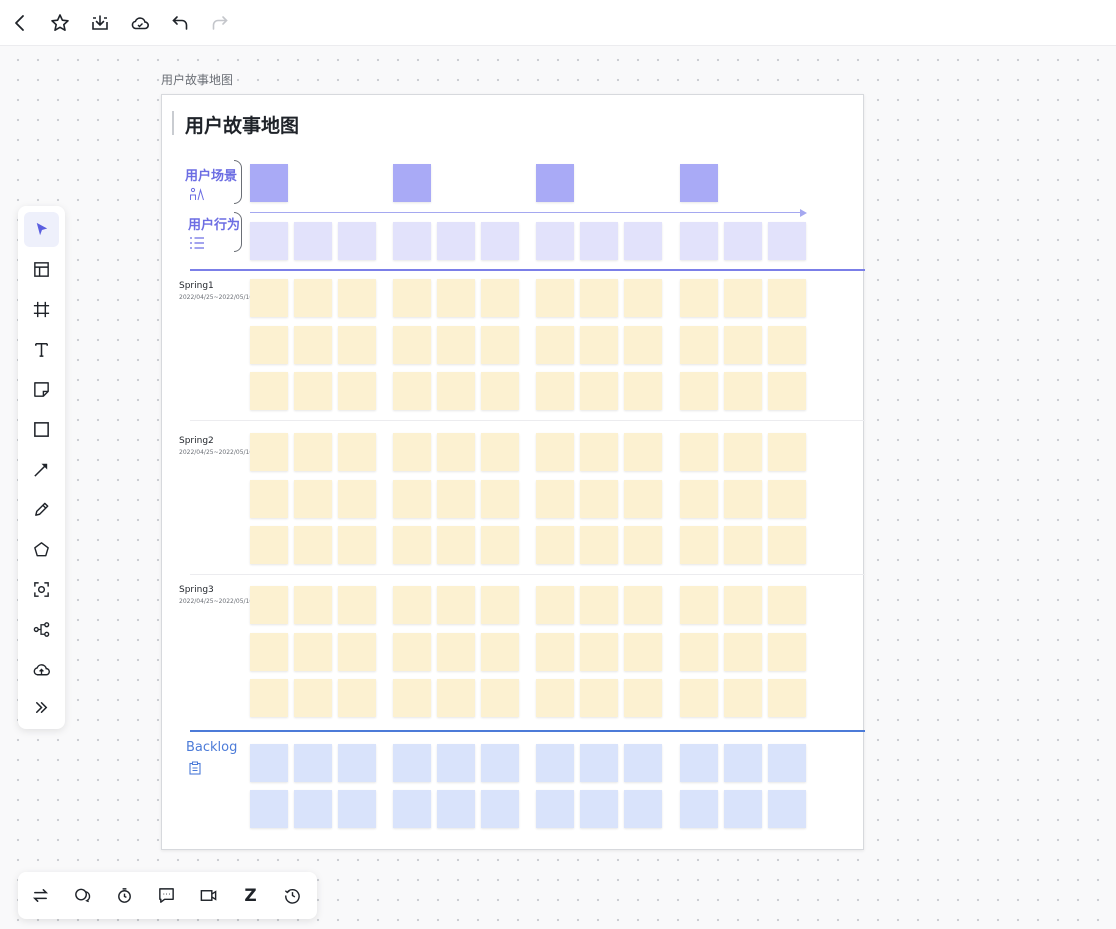 This screenshot has width=1116, height=929. I want to click on sprint-1-name: Spring1, so click(196, 286).